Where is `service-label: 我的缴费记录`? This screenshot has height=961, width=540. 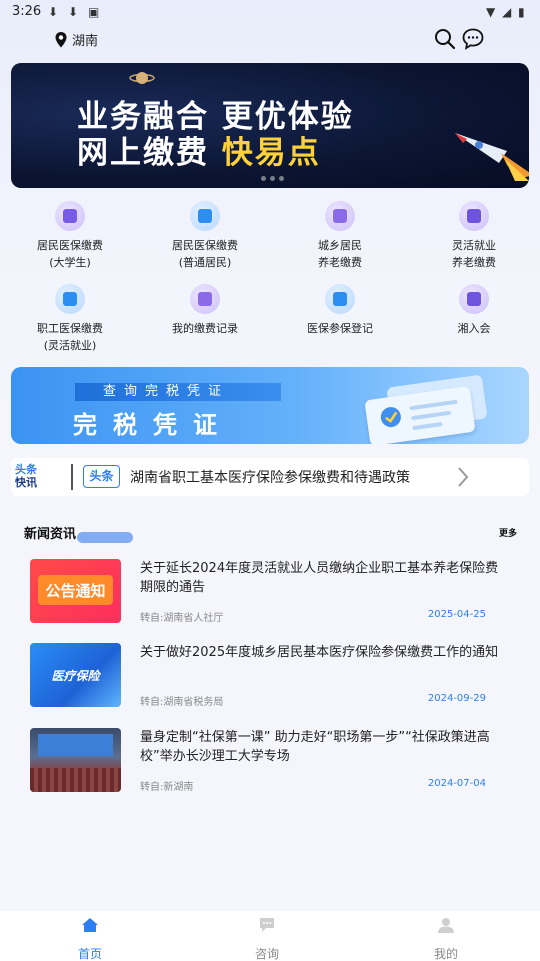
service-label: 我的缴费记录 is located at coordinates (205, 328).